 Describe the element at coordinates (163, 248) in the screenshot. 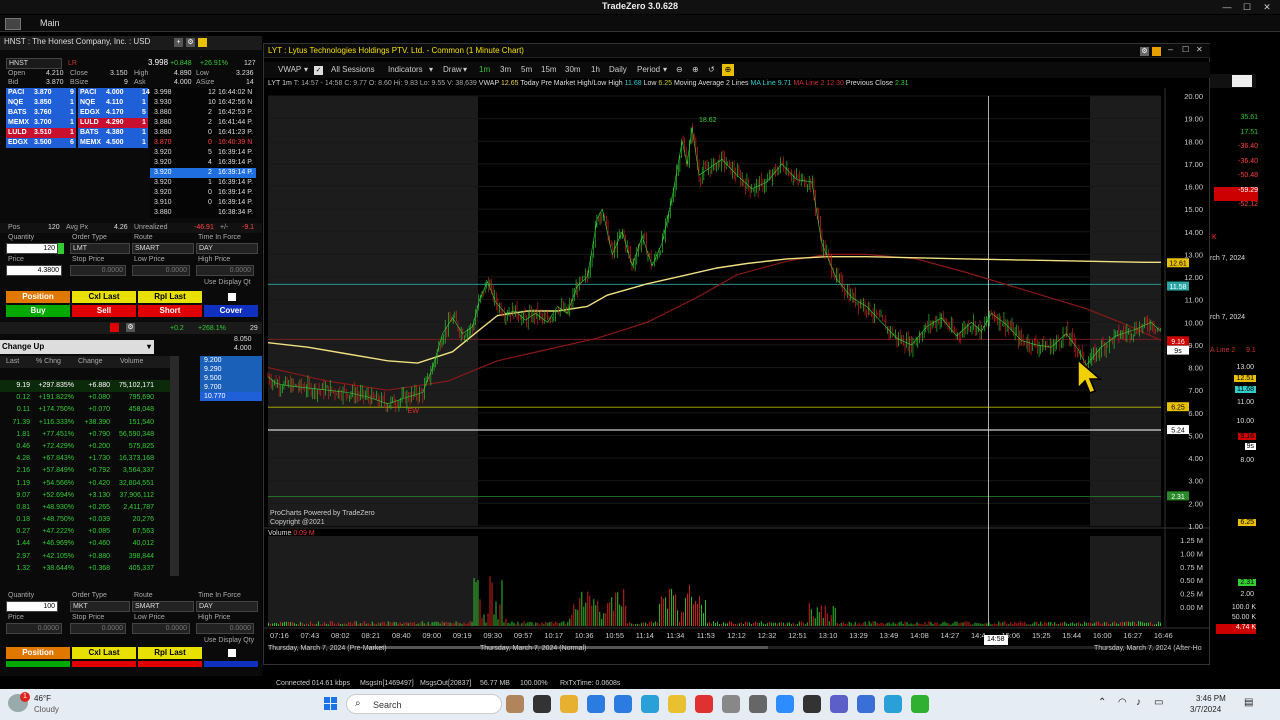

I see `route-select: SMART` at that location.